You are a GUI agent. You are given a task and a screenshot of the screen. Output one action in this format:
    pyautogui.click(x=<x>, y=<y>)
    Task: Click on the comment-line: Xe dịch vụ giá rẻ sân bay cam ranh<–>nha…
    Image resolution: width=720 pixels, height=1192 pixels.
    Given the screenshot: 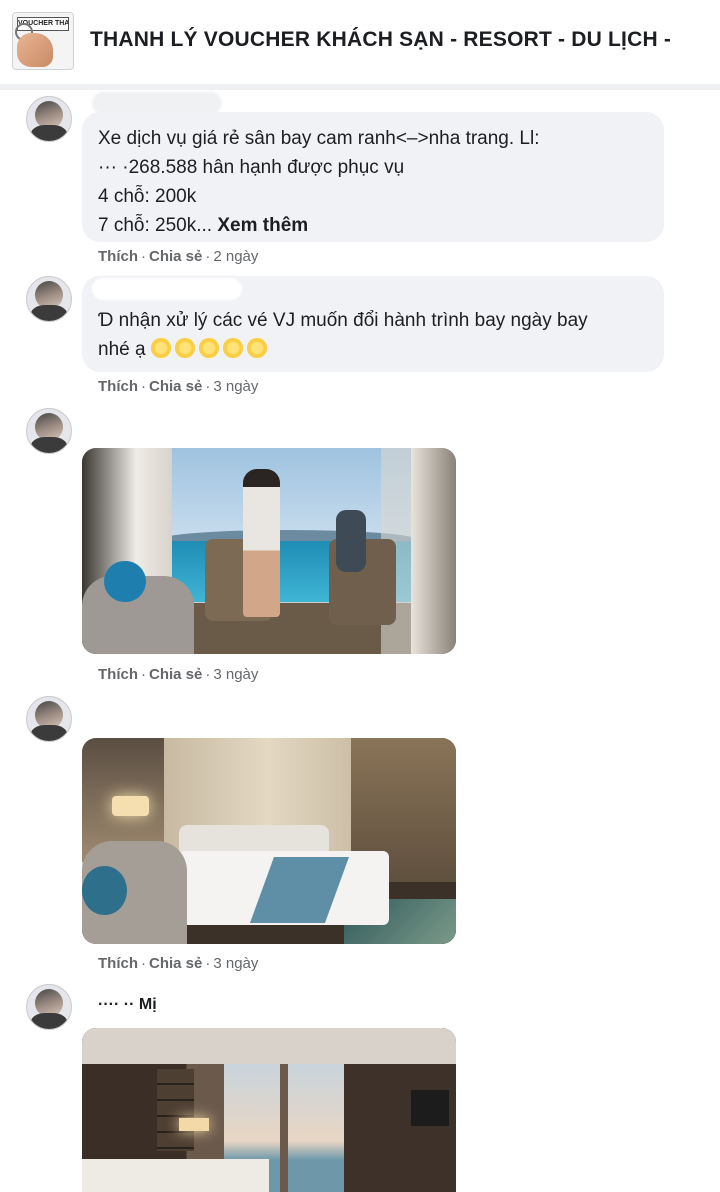 What is the action you would take?
    pyautogui.click(x=319, y=138)
    